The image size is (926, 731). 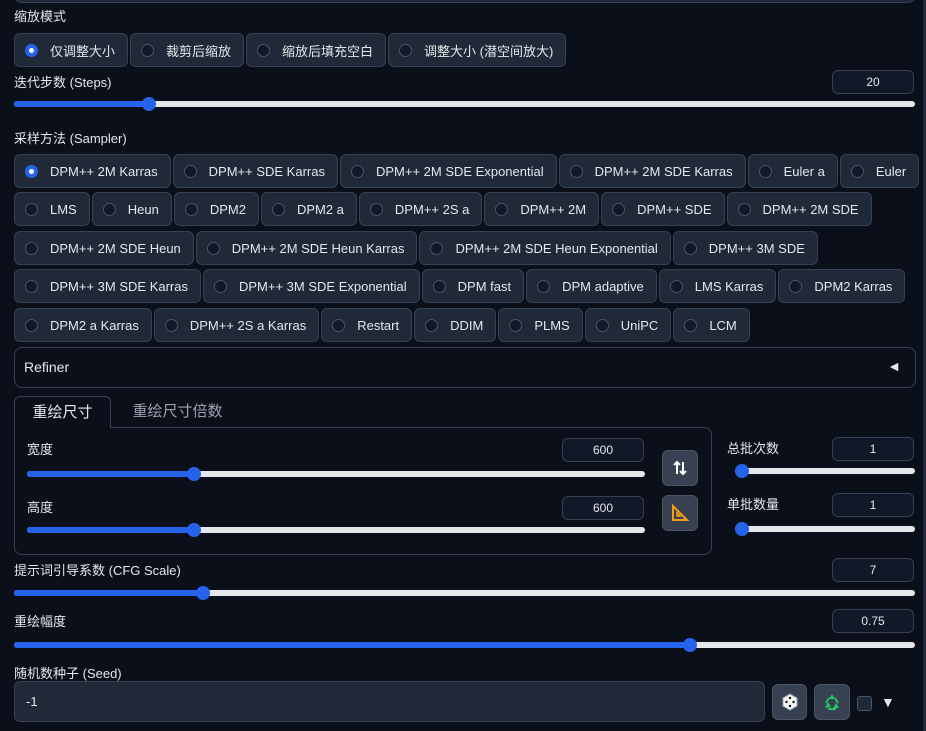 What do you see at coordinates (680, 468) in the screenshot?
I see `swap-dimensions-button` at bounding box center [680, 468].